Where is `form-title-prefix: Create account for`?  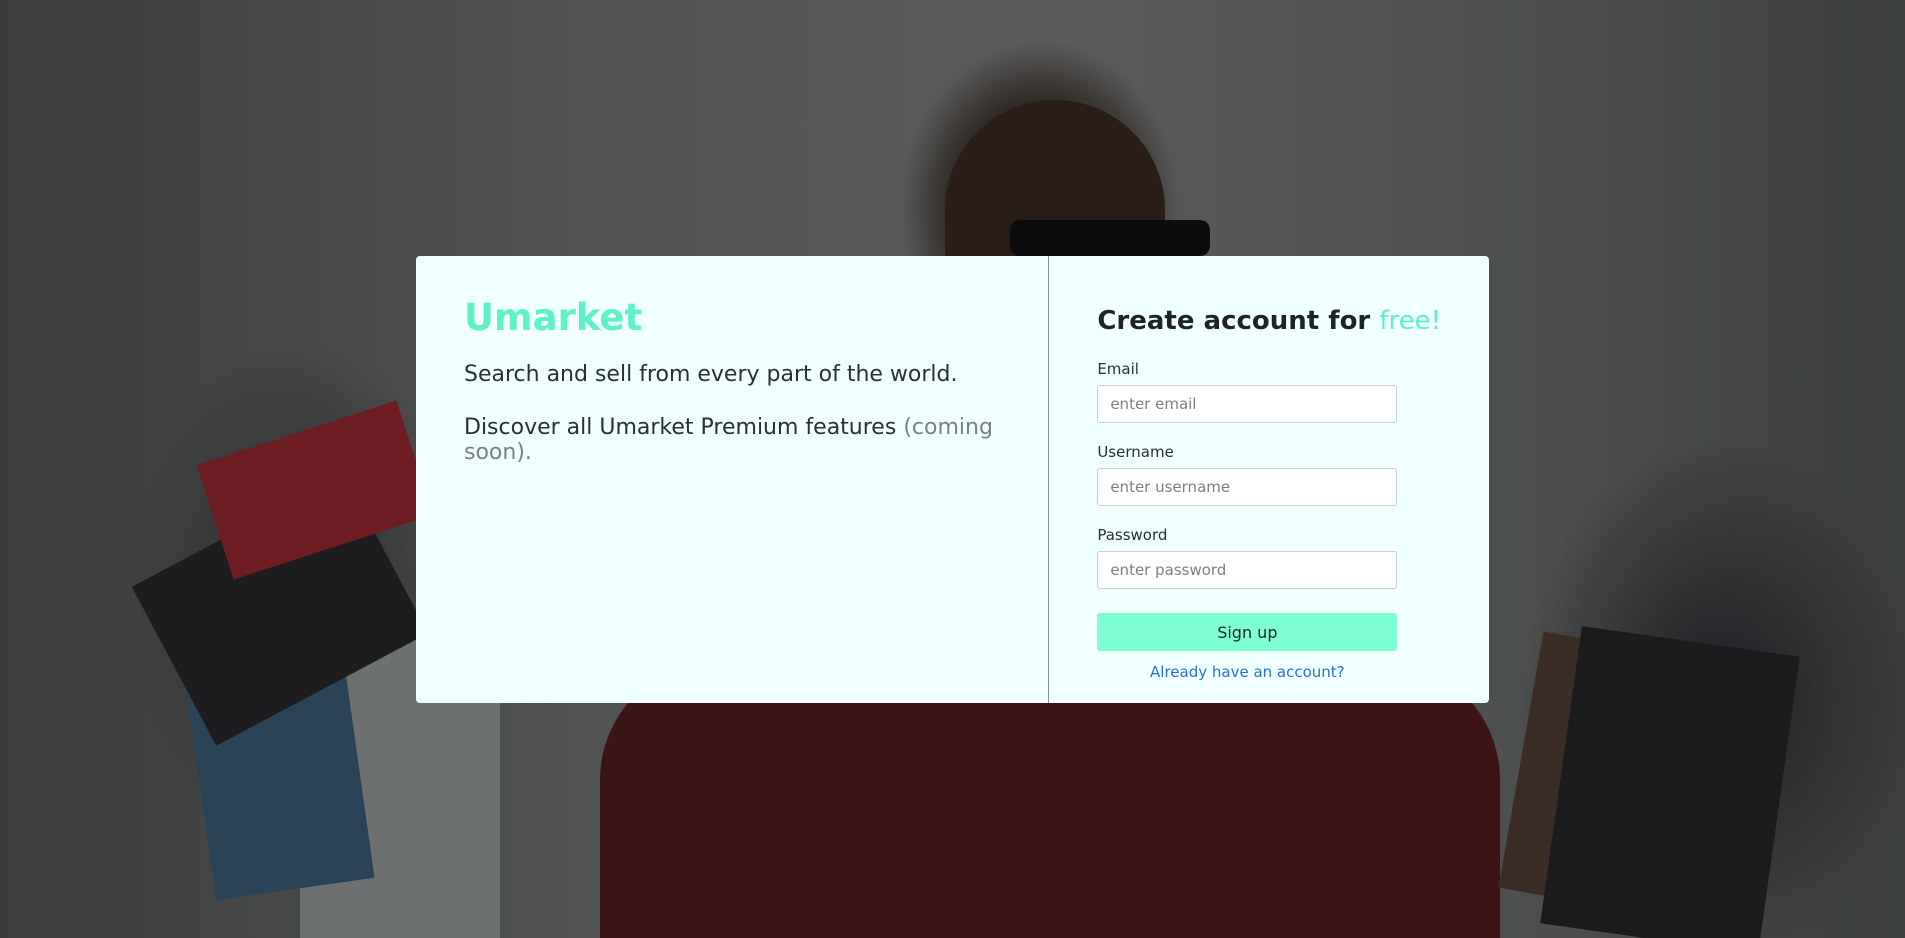
form-title-prefix: Create account for is located at coordinates (1238, 321).